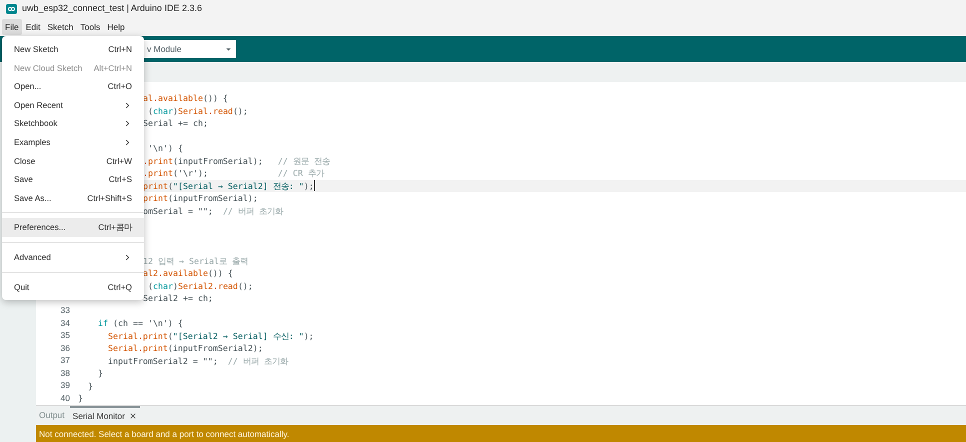 The width and height of the screenshot is (966, 442). Describe the element at coordinates (127, 257) in the screenshot. I see `submenu-chevron-icon` at that location.